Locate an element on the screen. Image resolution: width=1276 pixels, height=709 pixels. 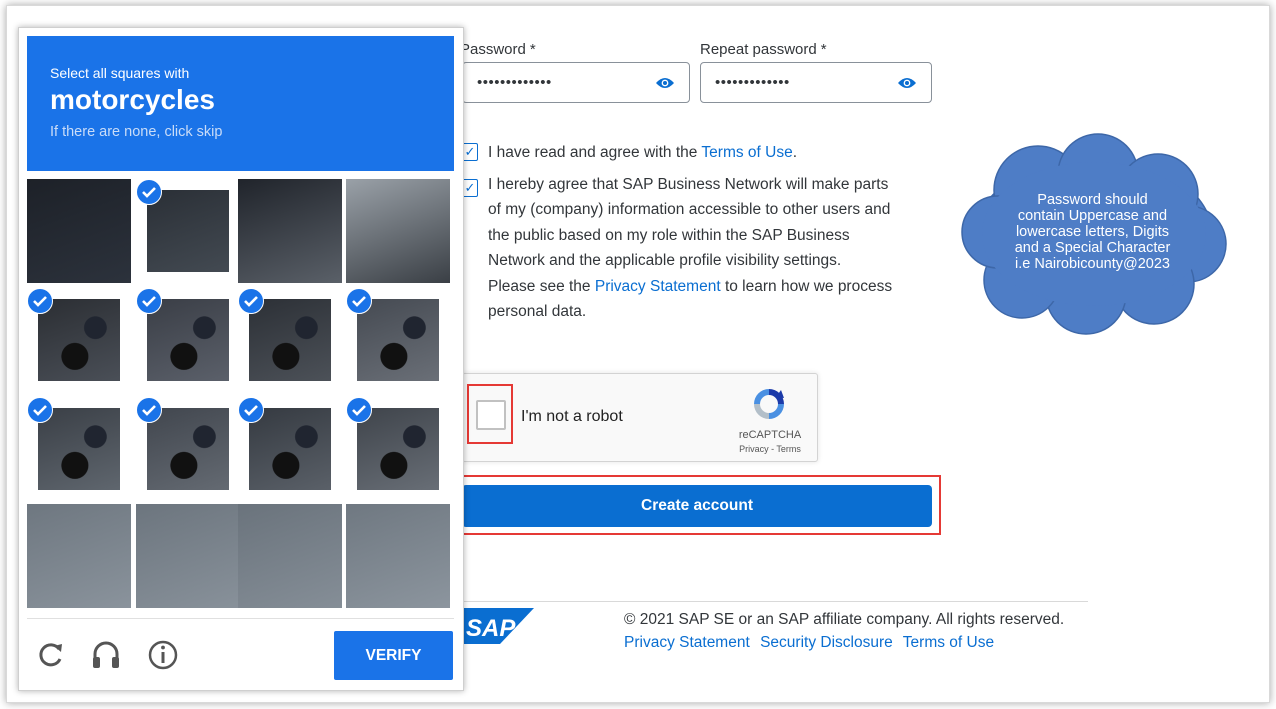
password-label: Password * is located at coordinates (498, 49).